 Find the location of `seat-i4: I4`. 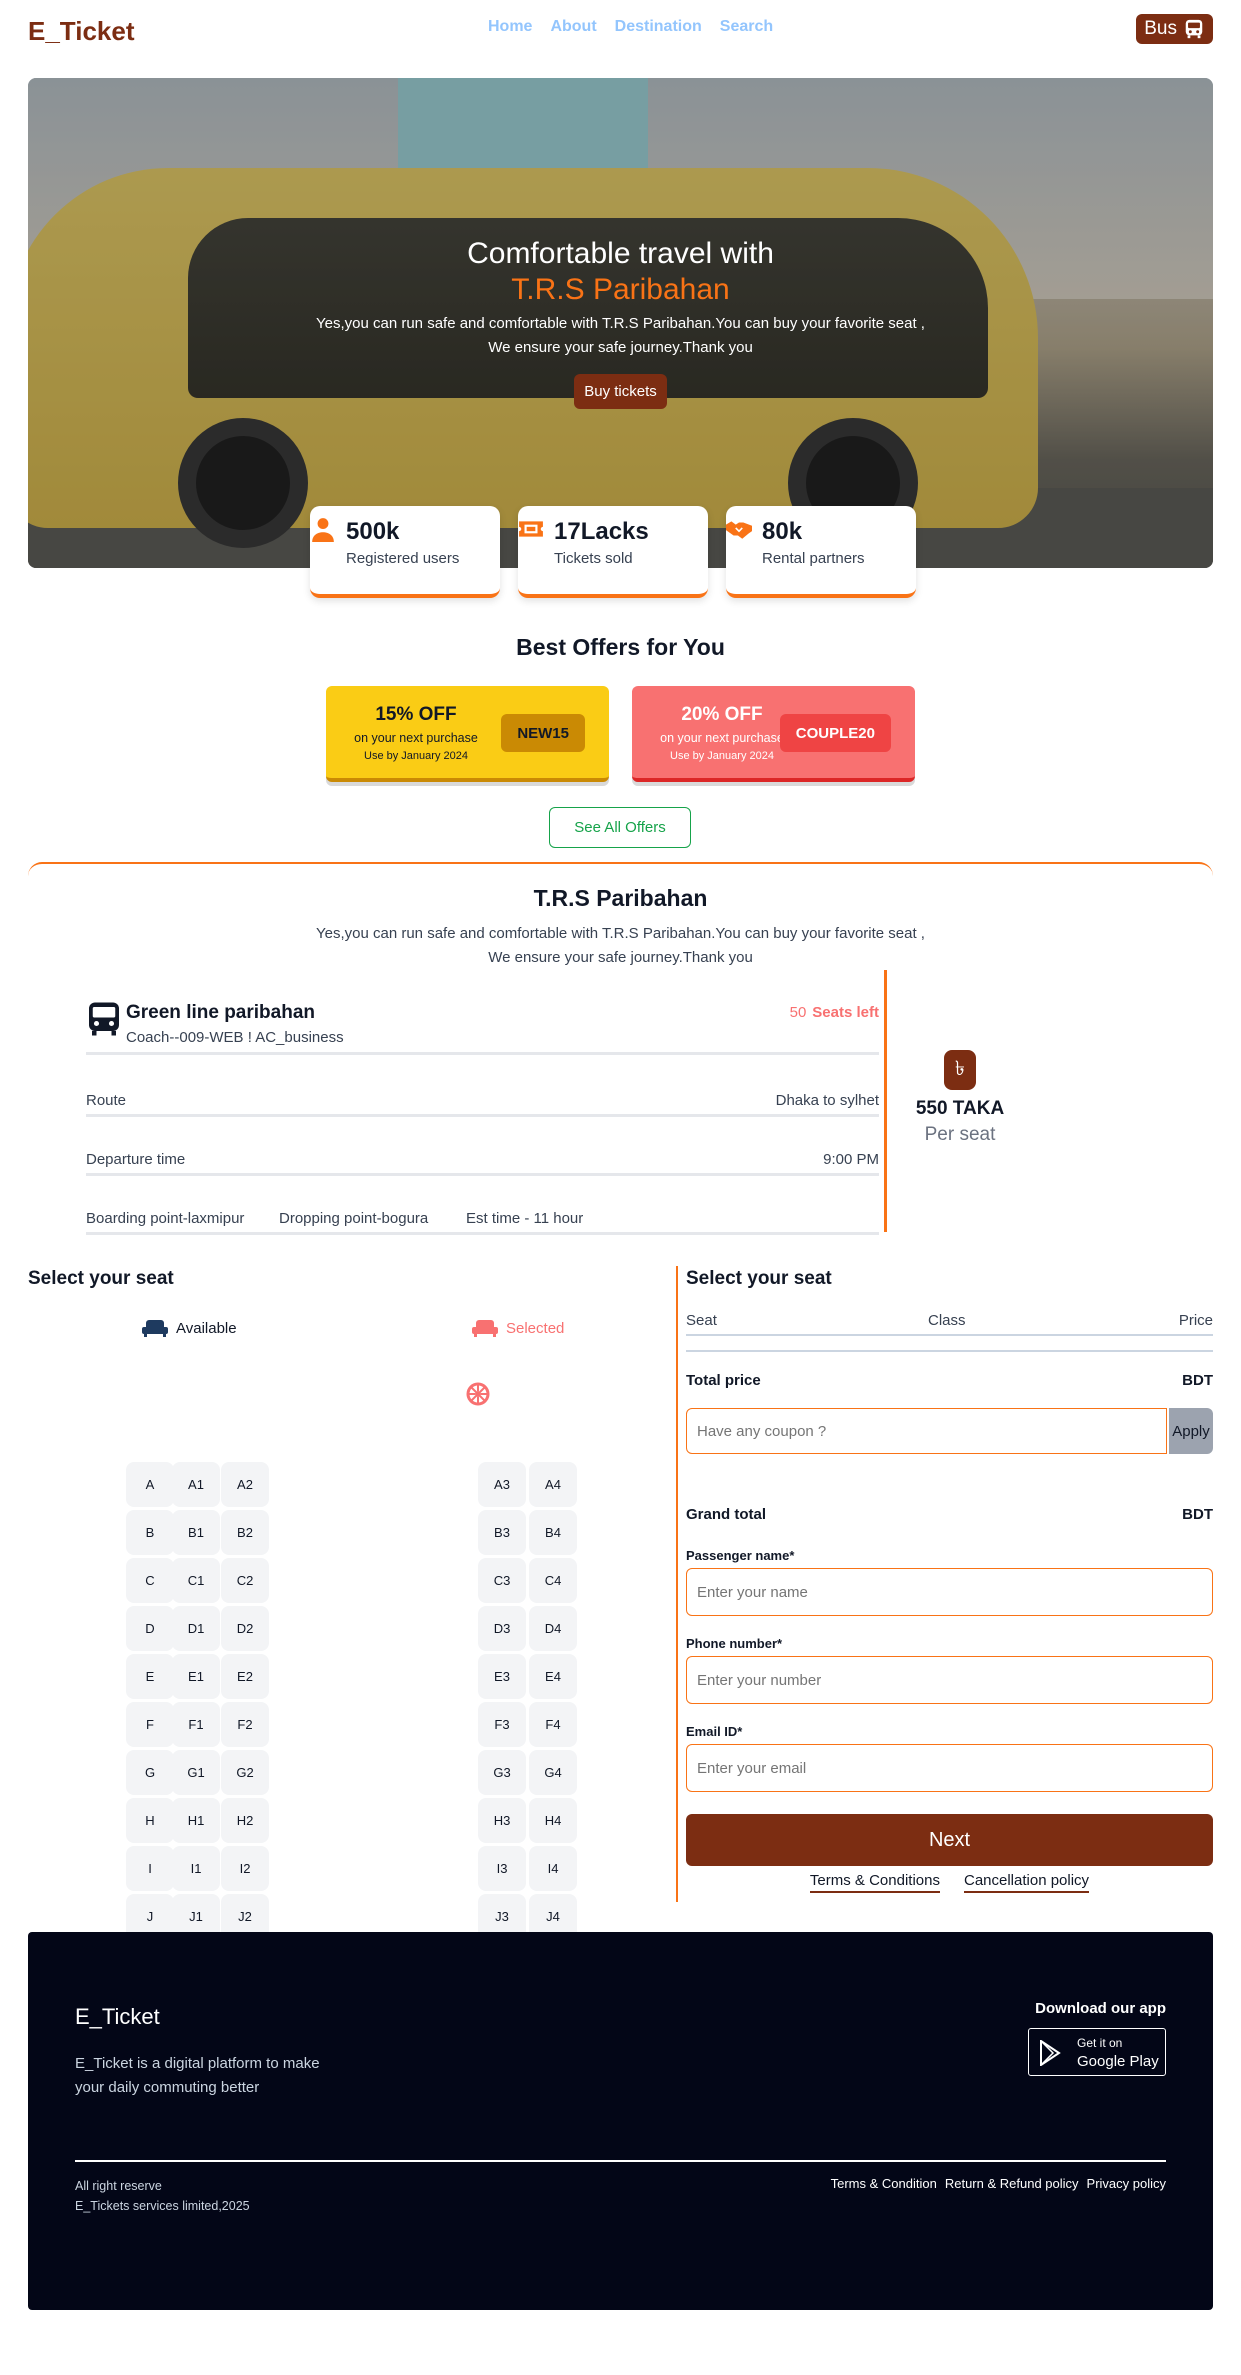

seat-i4: I4 is located at coordinates (553, 1868).